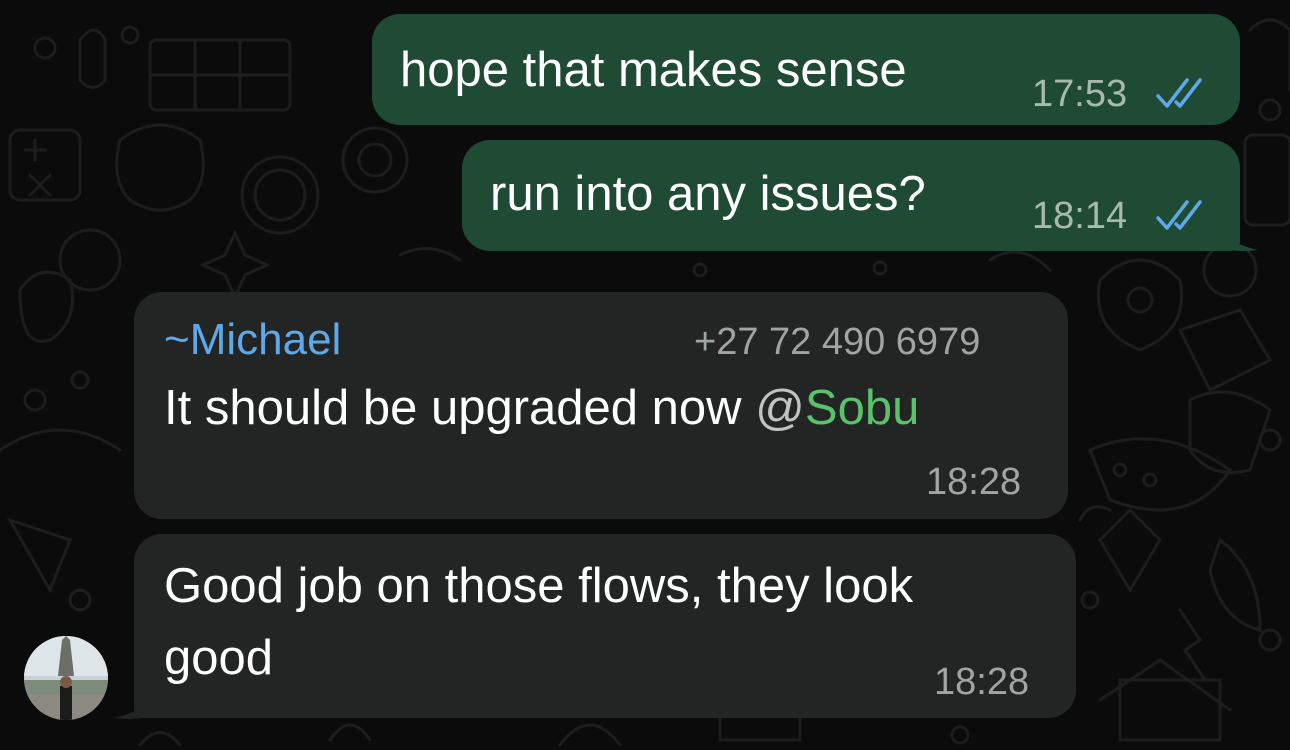 Image resolution: width=1290 pixels, height=750 pixels. I want to click on message-body: It should be upgraded now, so click(460, 408).